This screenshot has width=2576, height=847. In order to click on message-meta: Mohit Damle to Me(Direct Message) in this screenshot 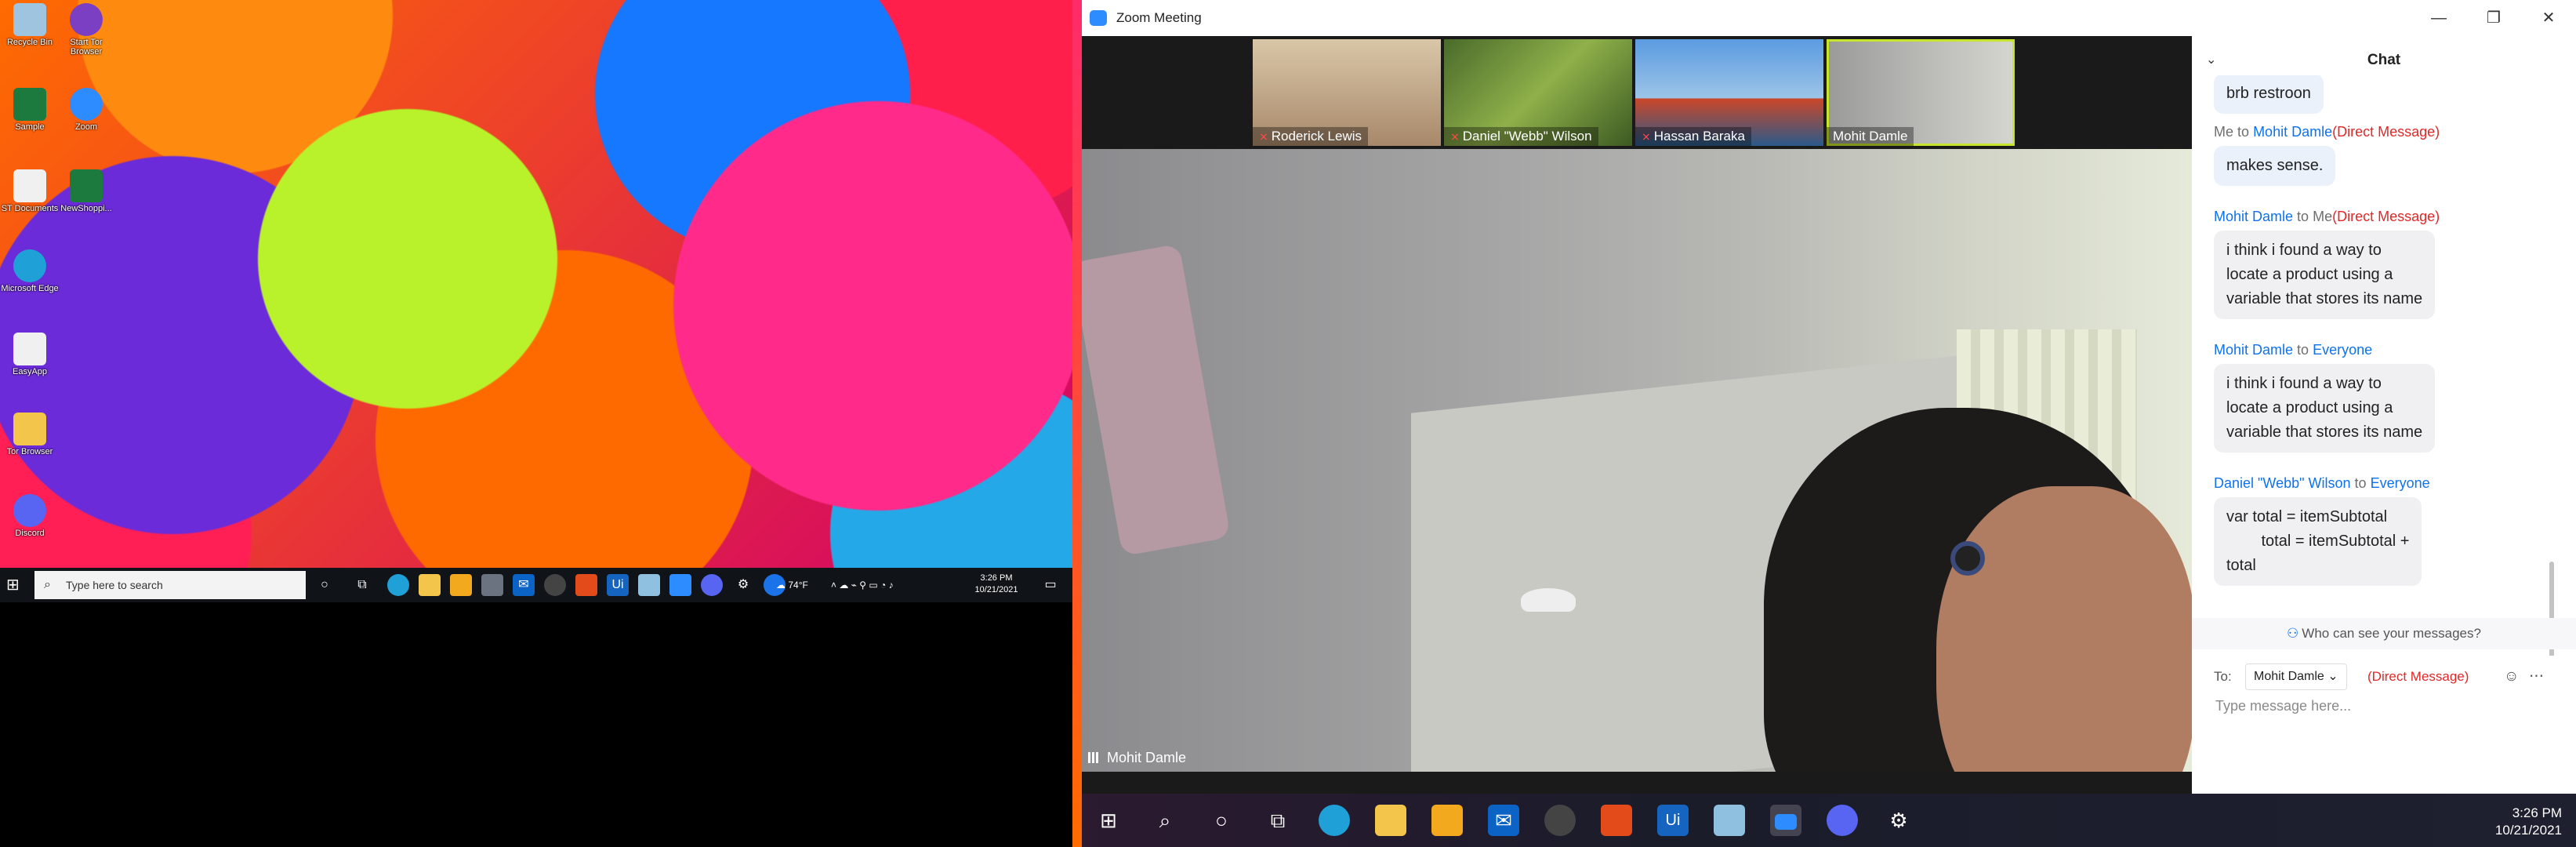, I will do `click(2327, 216)`.